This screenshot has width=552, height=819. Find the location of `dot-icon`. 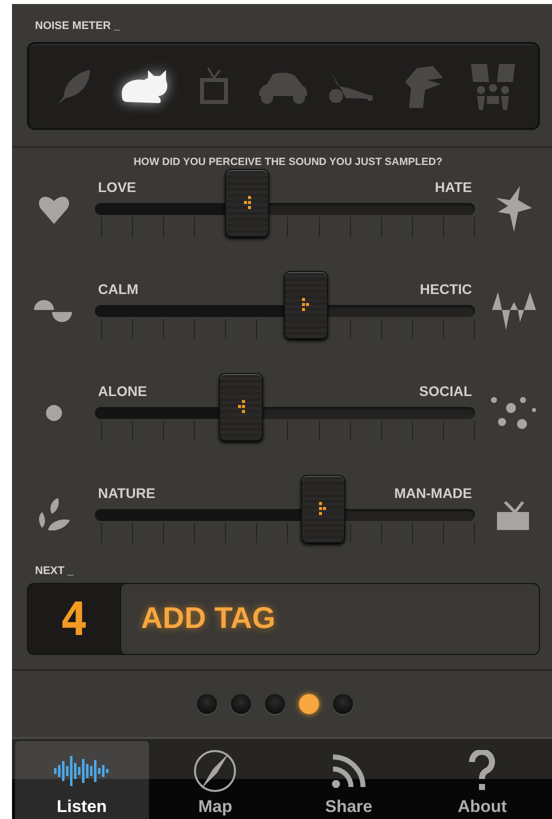

dot-icon is located at coordinates (54, 413).